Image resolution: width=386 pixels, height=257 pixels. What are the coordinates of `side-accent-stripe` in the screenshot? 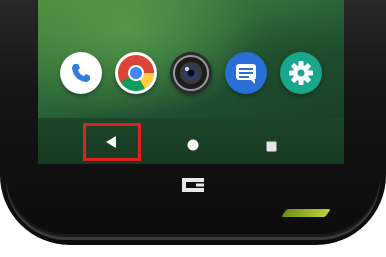 It's located at (306, 213).